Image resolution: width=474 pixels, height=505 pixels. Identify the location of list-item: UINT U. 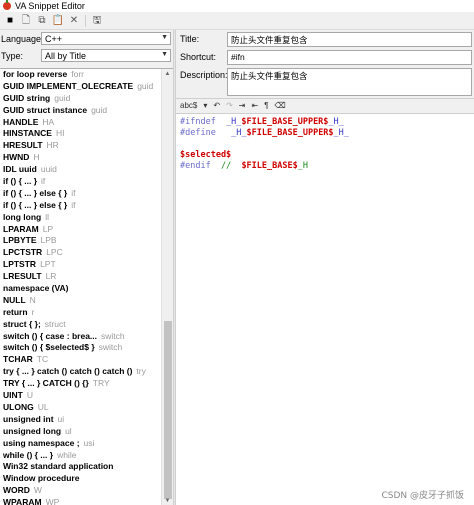
(80, 396).